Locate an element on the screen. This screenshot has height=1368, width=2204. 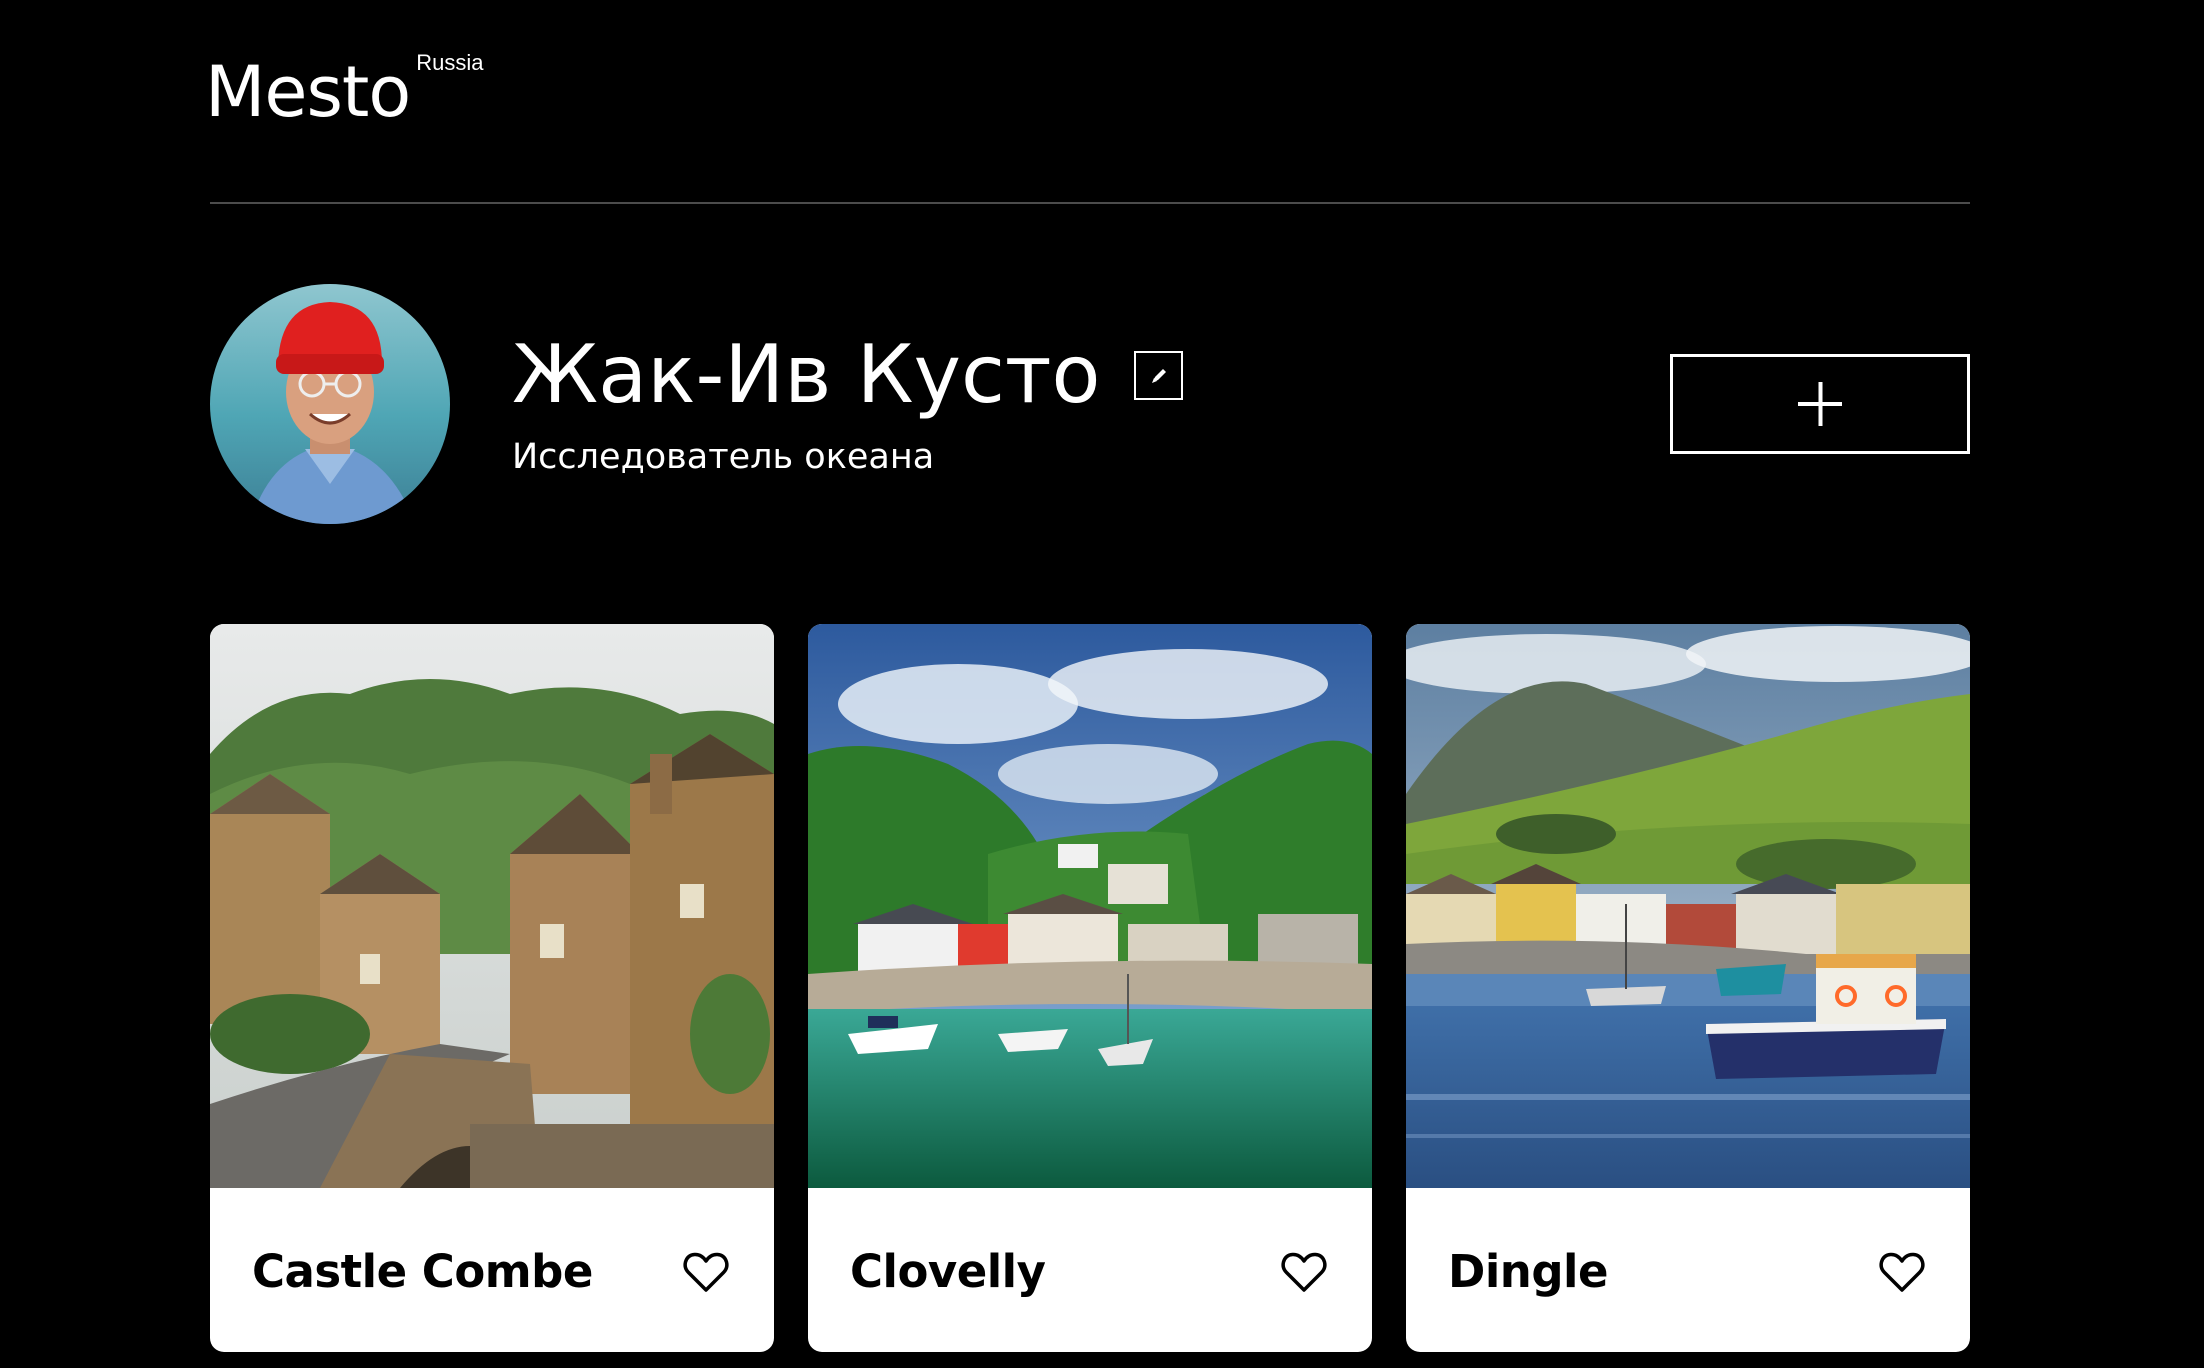
header-divider is located at coordinates (1090, 203).